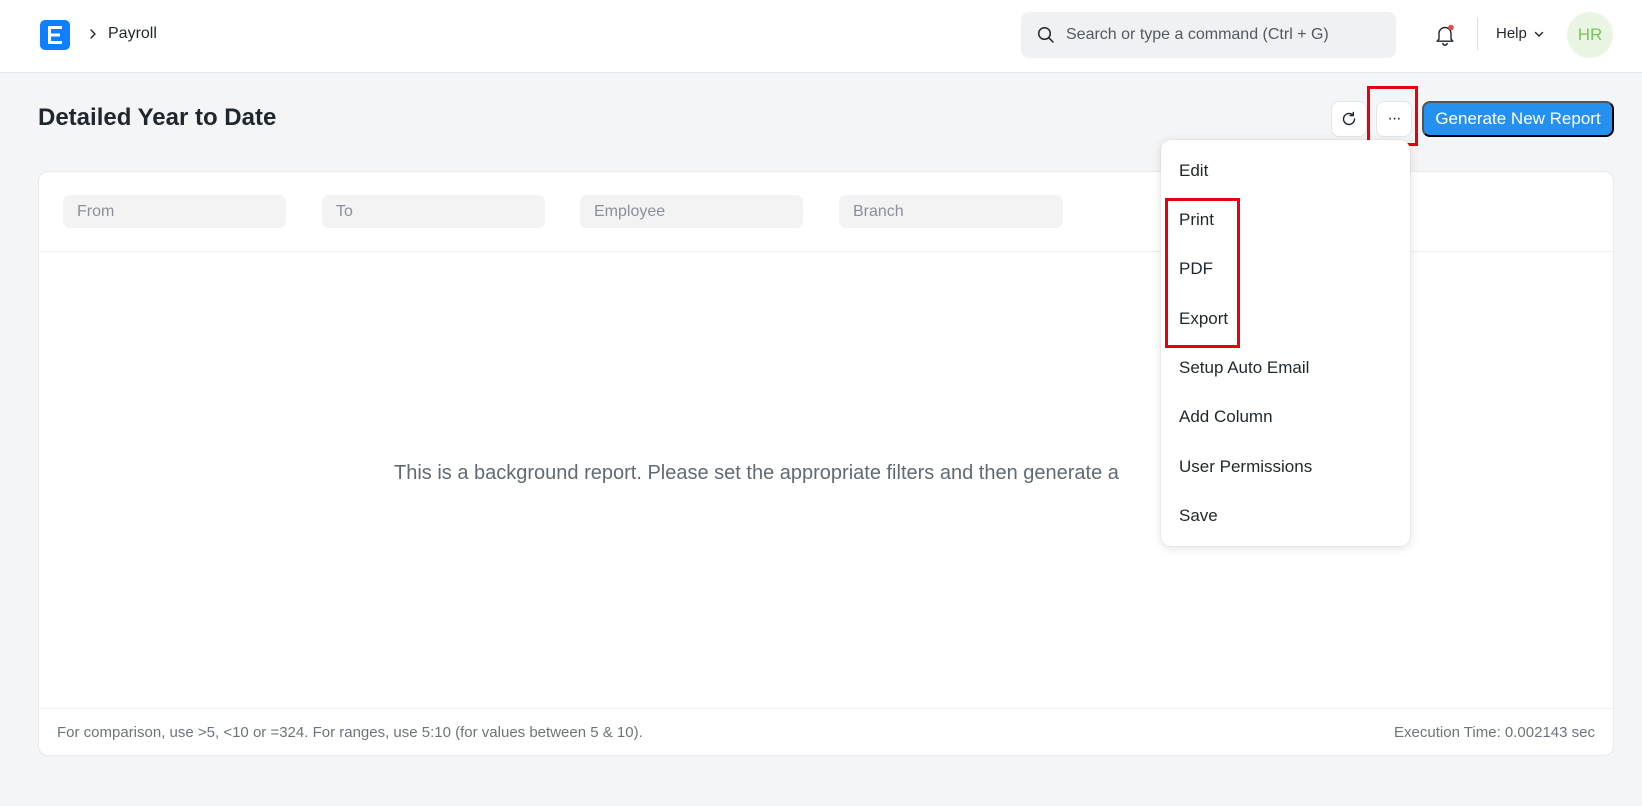  I want to click on bell-icon, so click(1445, 35).